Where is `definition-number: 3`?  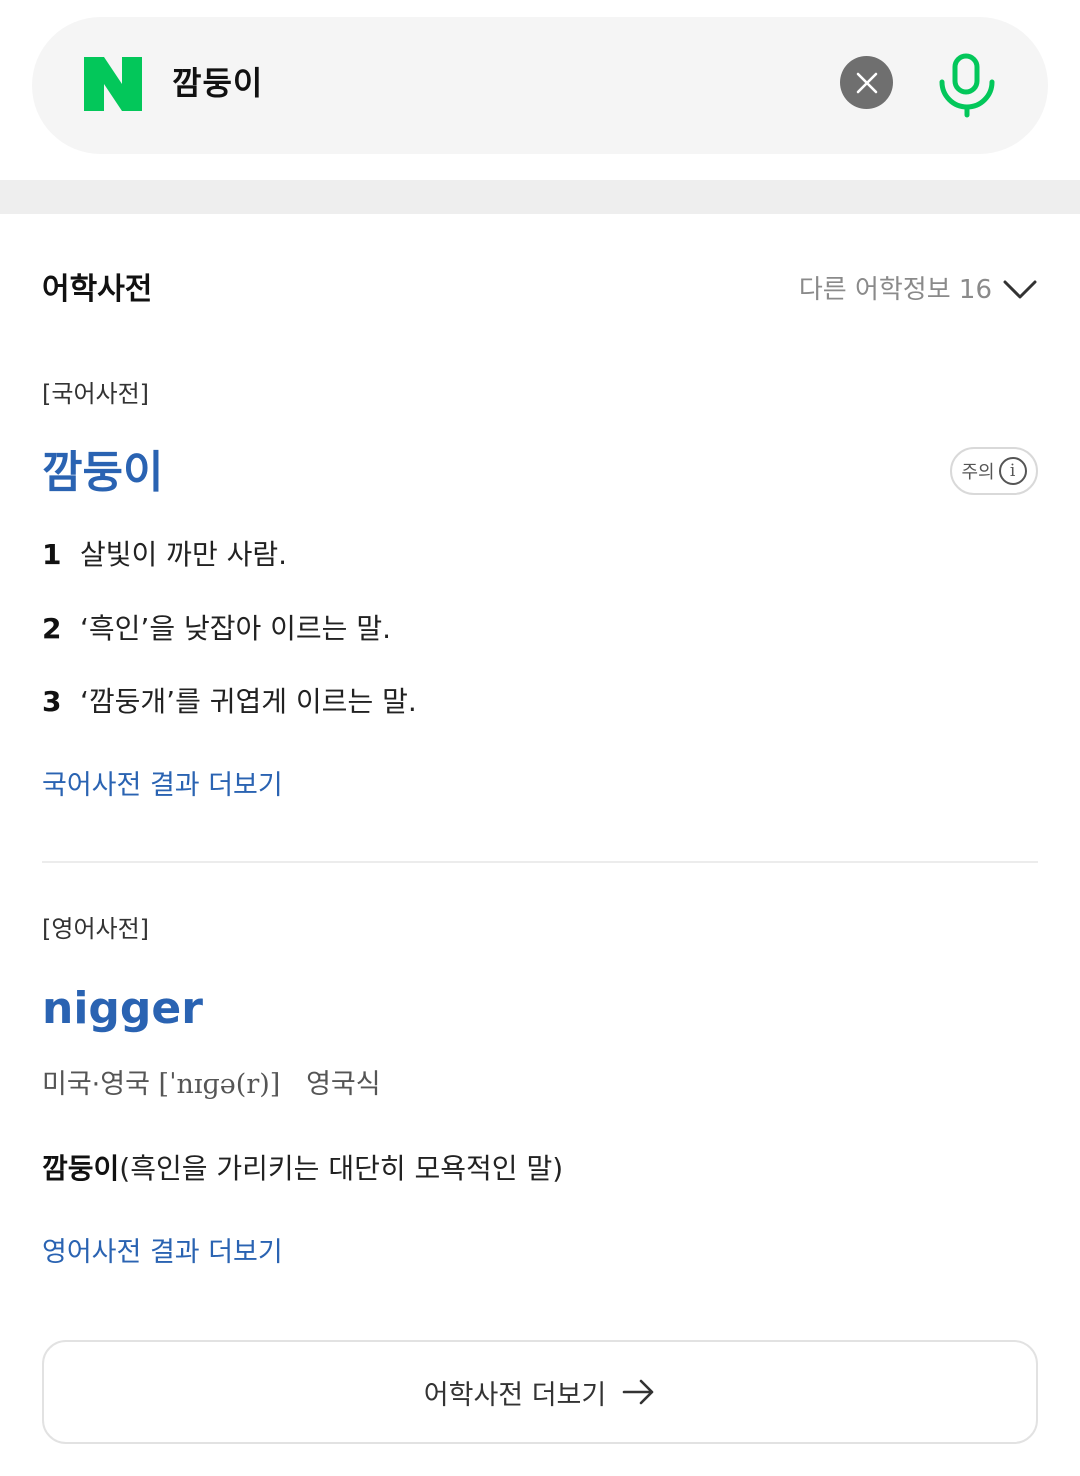 definition-number: 3 is located at coordinates (52, 701).